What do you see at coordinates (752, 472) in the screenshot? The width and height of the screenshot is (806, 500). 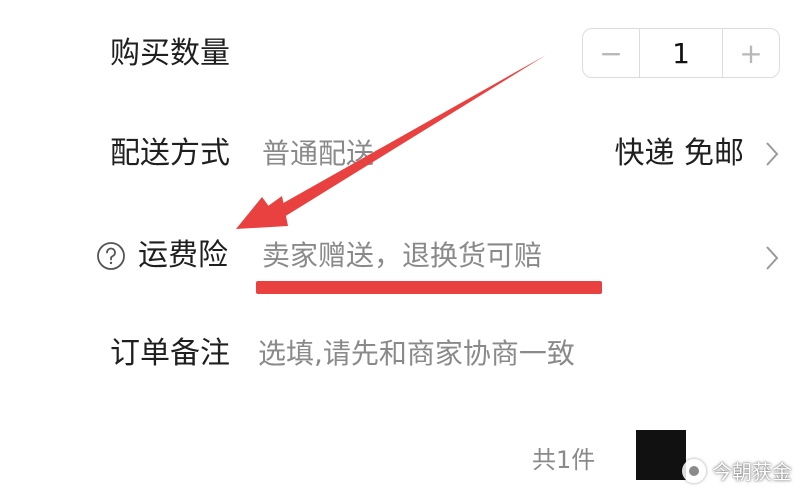 I see `watermark-text: 今朝获金` at bounding box center [752, 472].